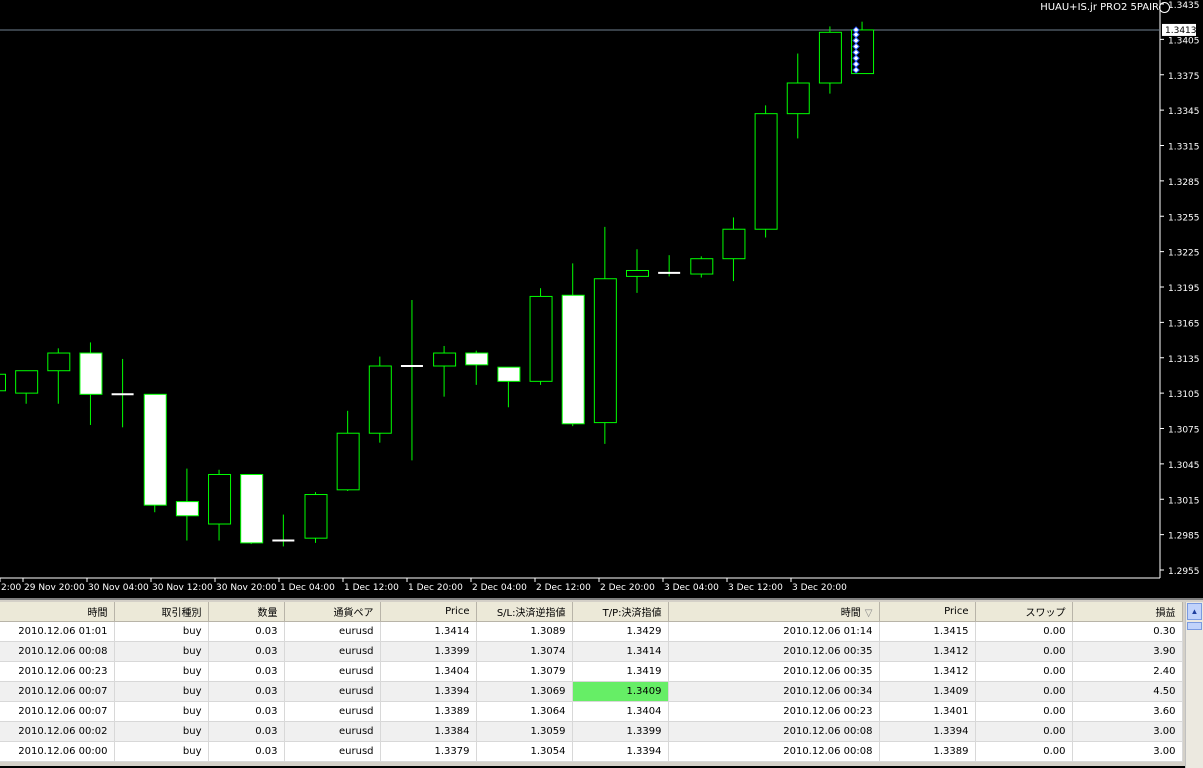  Describe the element at coordinates (267, 613) in the screenshot. I see `column-header-label: 数量` at that location.